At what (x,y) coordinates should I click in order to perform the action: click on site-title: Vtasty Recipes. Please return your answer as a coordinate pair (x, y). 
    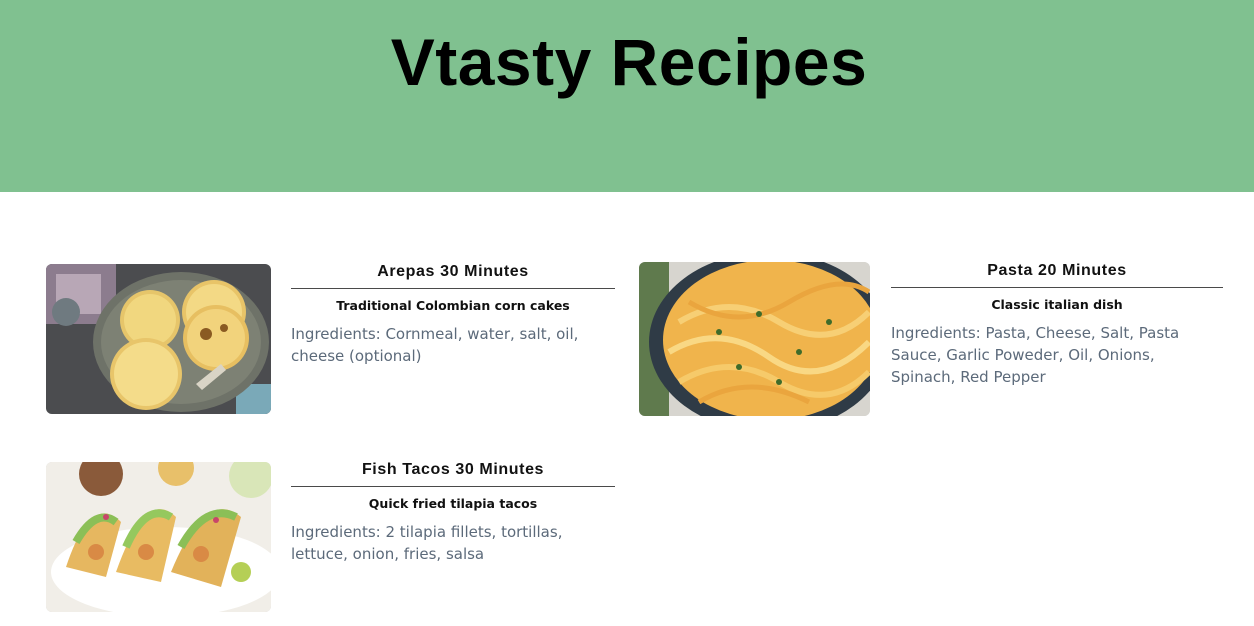
    Looking at the image, I should click on (629, 62).